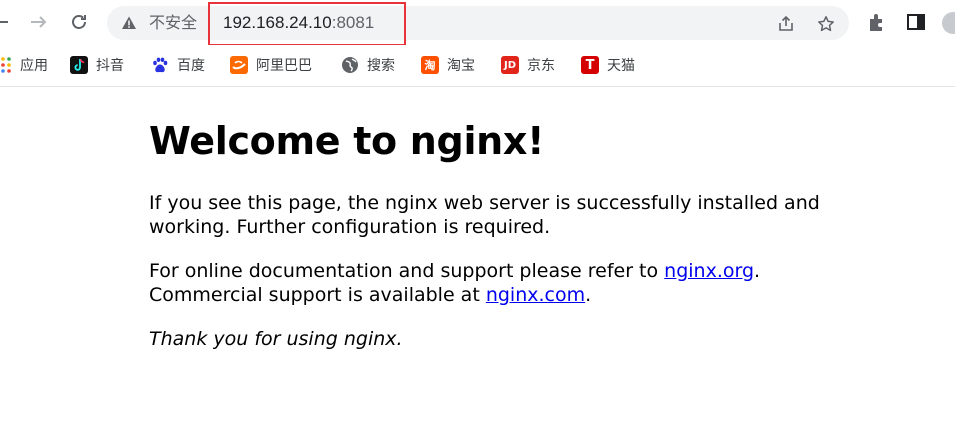 The image size is (955, 442). I want to click on bookmark-label: 百度, so click(191, 66).